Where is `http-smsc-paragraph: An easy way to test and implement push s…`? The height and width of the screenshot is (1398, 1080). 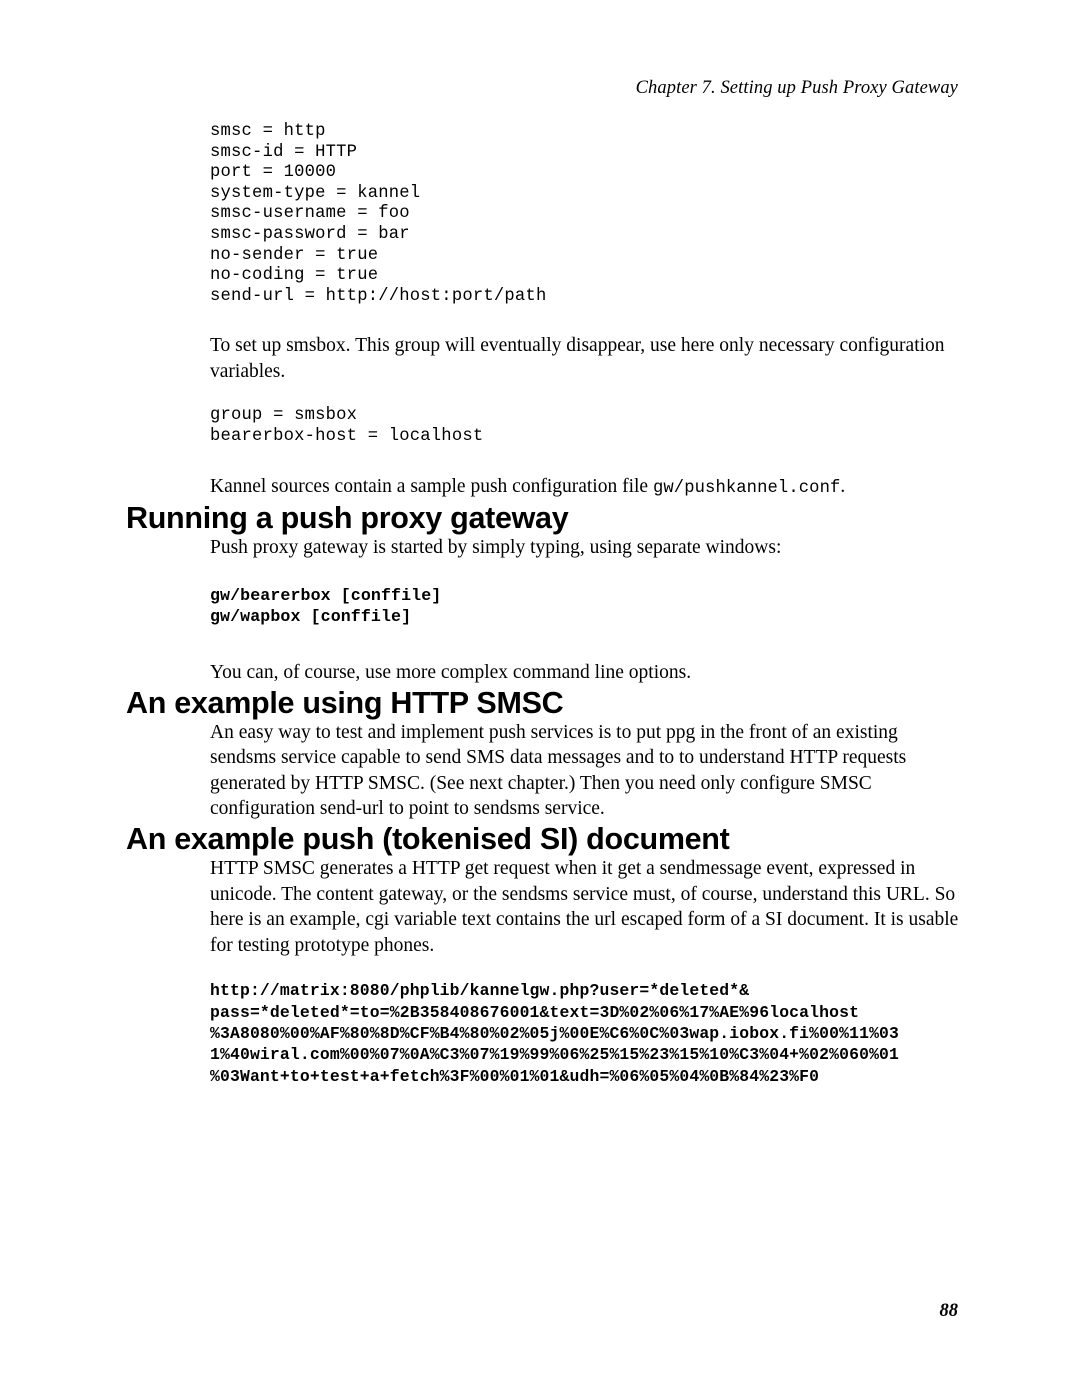 http-smsc-paragraph: An easy way to test and implement push s… is located at coordinates (558, 770).